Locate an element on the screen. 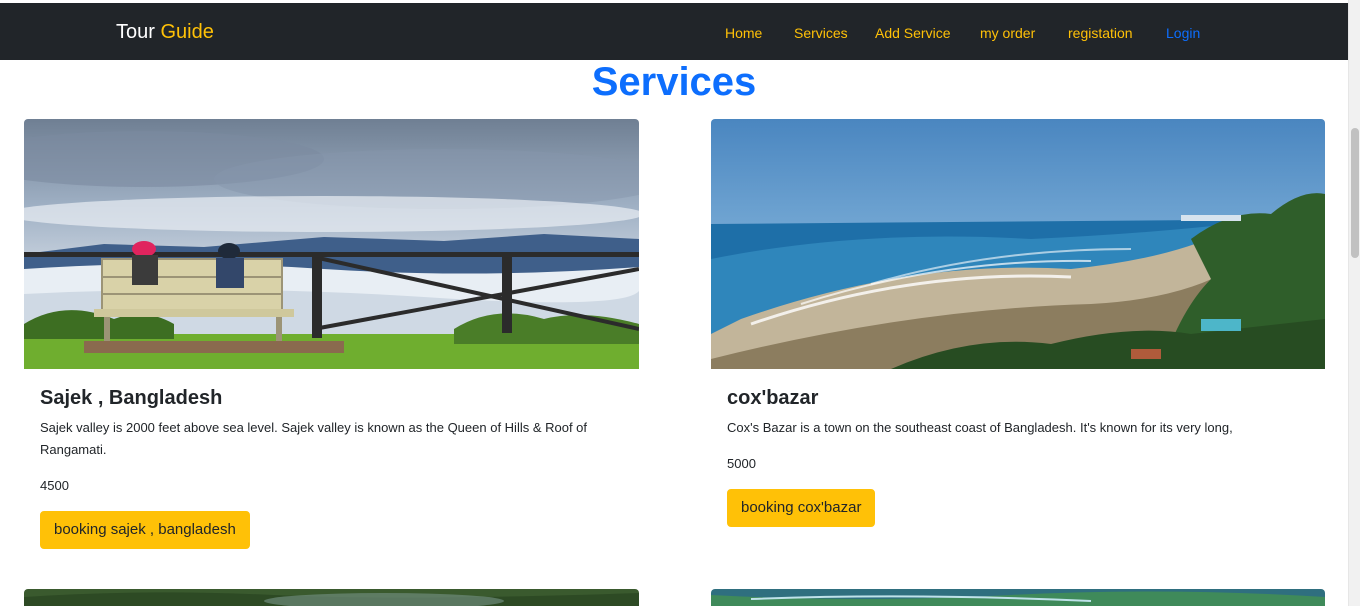  service-title: cox'bazar is located at coordinates (773, 398).